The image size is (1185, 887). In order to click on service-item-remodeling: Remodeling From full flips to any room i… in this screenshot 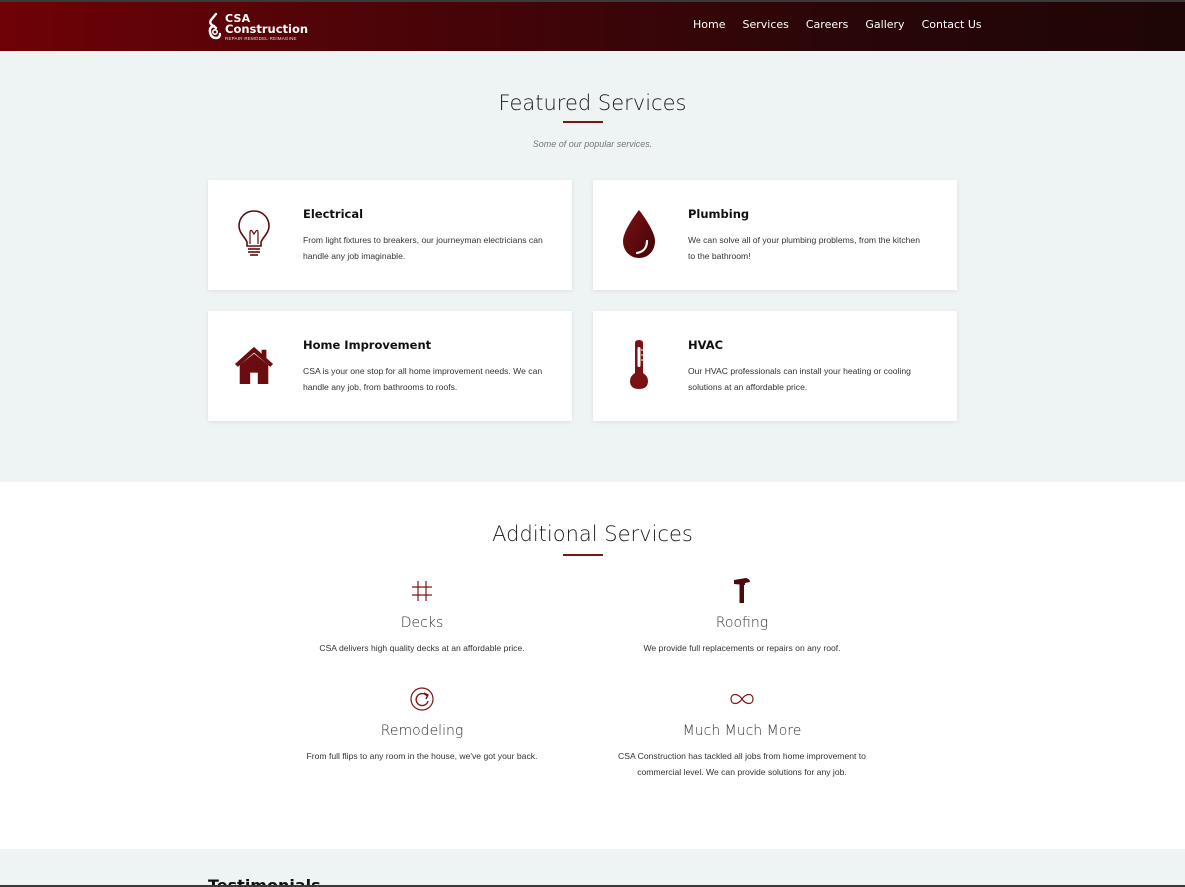, I will do `click(422, 724)`.